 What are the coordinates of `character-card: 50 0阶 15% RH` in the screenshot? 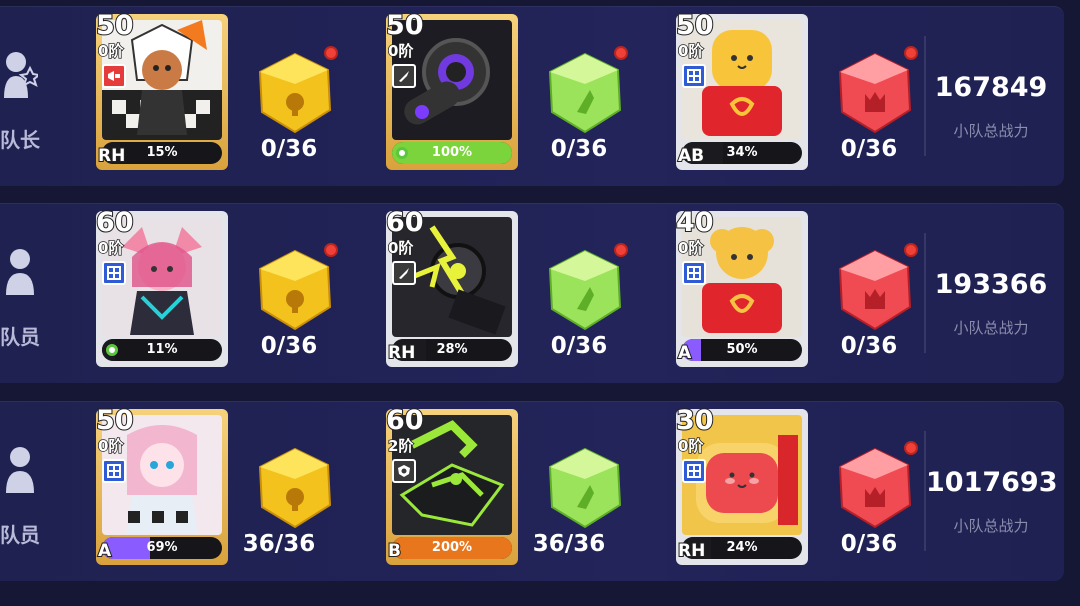 It's located at (161, 89).